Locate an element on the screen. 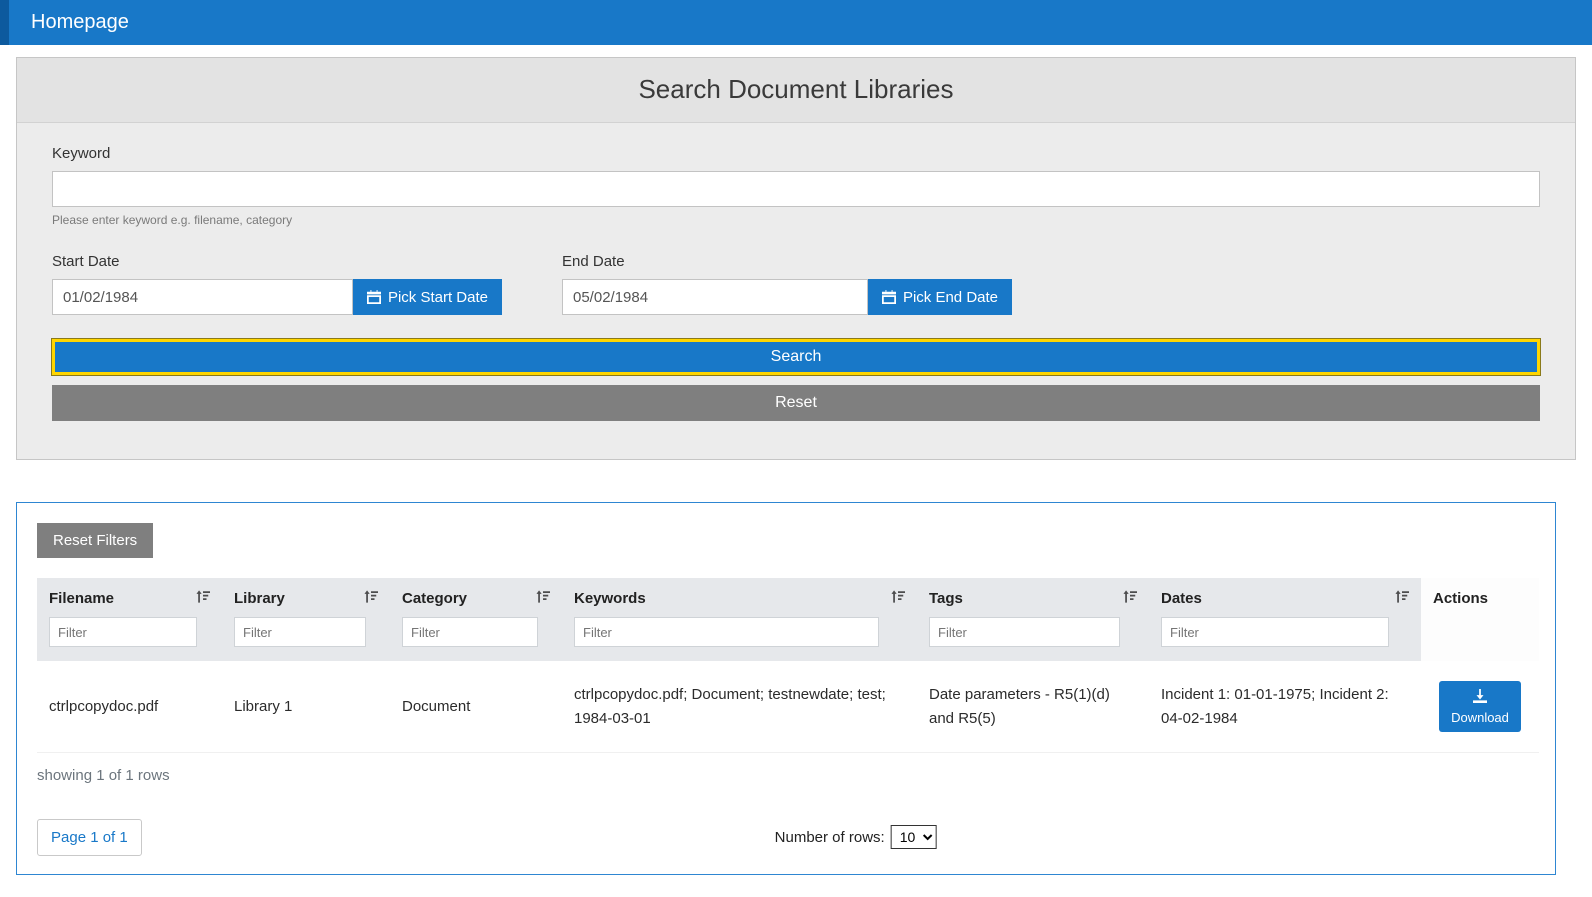 The width and height of the screenshot is (1592, 897). rows-per-page-label: Number of rows: is located at coordinates (829, 837).